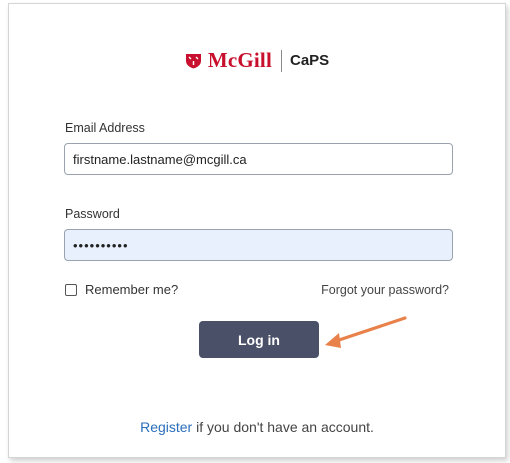 This screenshot has height=463, width=510. What do you see at coordinates (310, 60) in the screenshot?
I see `product-name: CaPS` at bounding box center [310, 60].